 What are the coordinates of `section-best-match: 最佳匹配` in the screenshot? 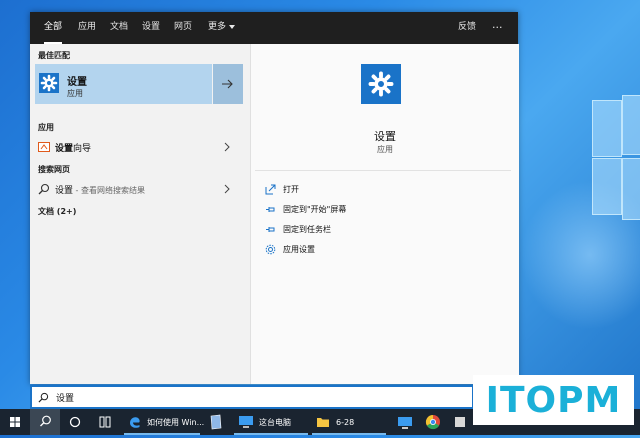 It's located at (54, 55).